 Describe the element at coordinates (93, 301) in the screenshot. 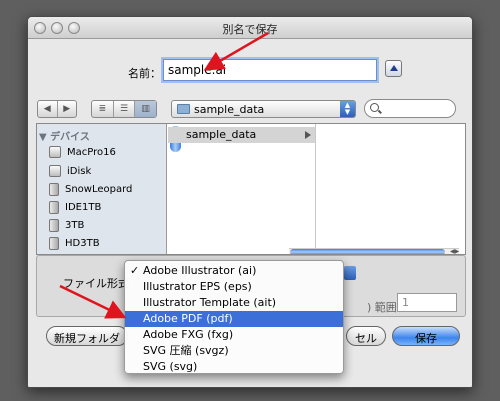

I see `arrow-to-pdf-option` at that location.